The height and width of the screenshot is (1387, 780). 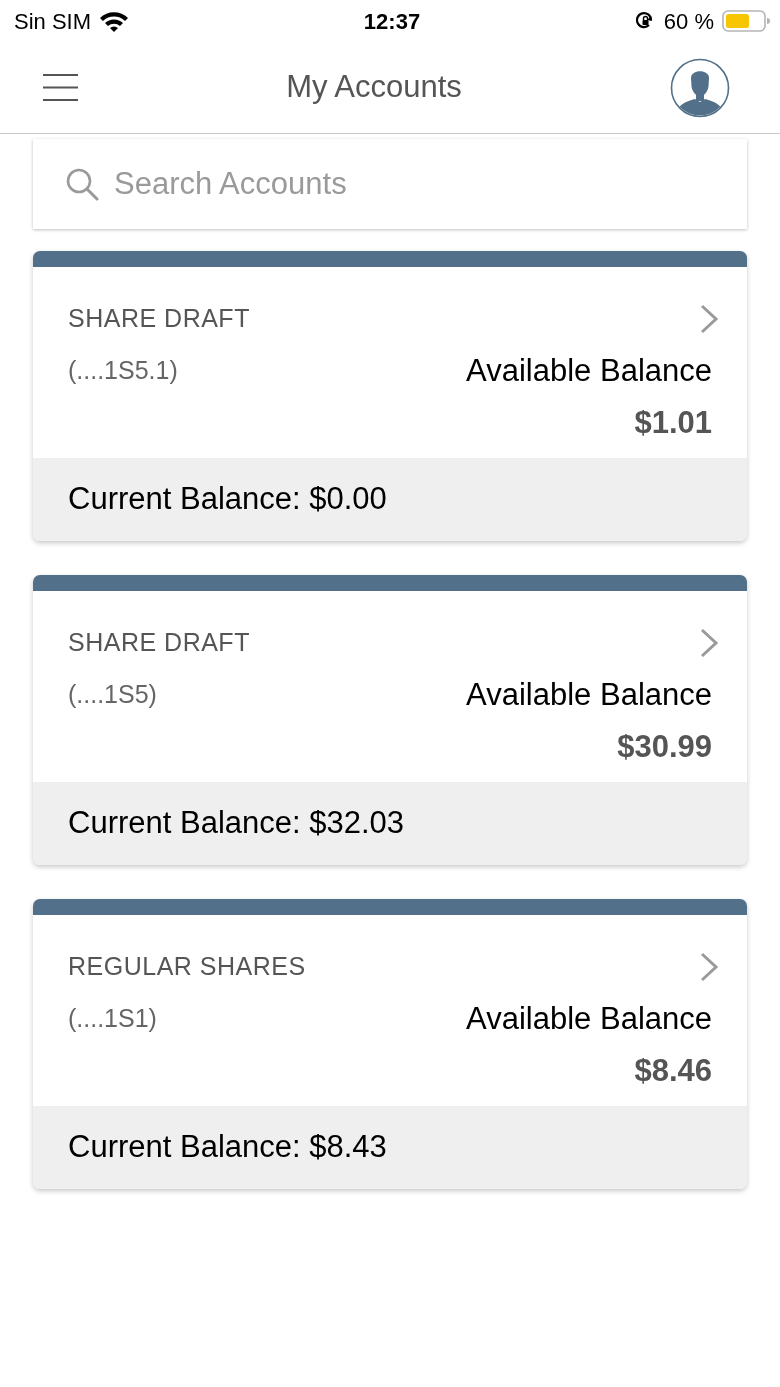 What do you see at coordinates (746, 21) in the screenshot?
I see `battery-icon` at bounding box center [746, 21].